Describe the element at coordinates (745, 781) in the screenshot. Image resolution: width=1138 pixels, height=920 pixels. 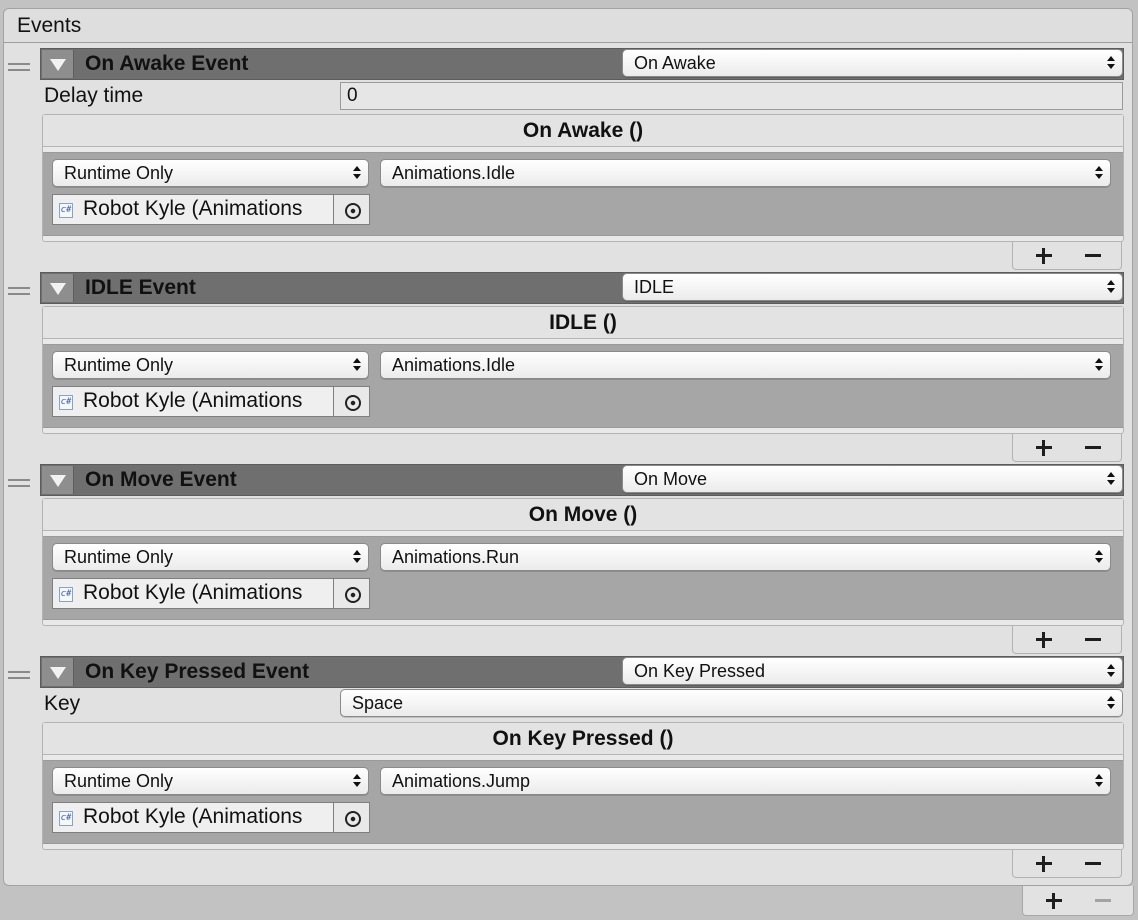
I see `method-dropdown: Animations.Jump` at that location.